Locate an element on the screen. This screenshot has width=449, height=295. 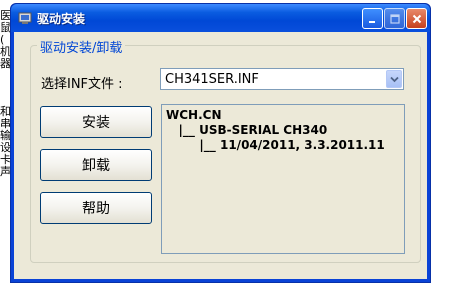
maximize-icon is located at coordinates (394, 18).